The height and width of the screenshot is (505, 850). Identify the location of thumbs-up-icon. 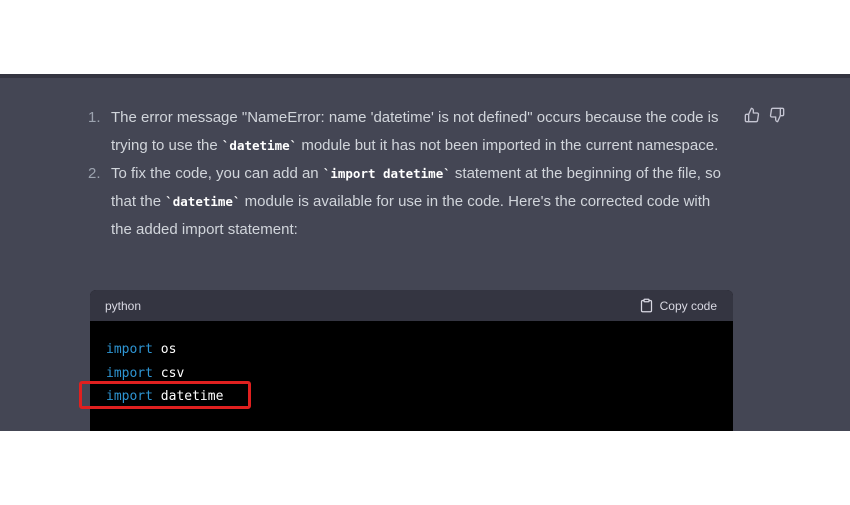
(752, 115).